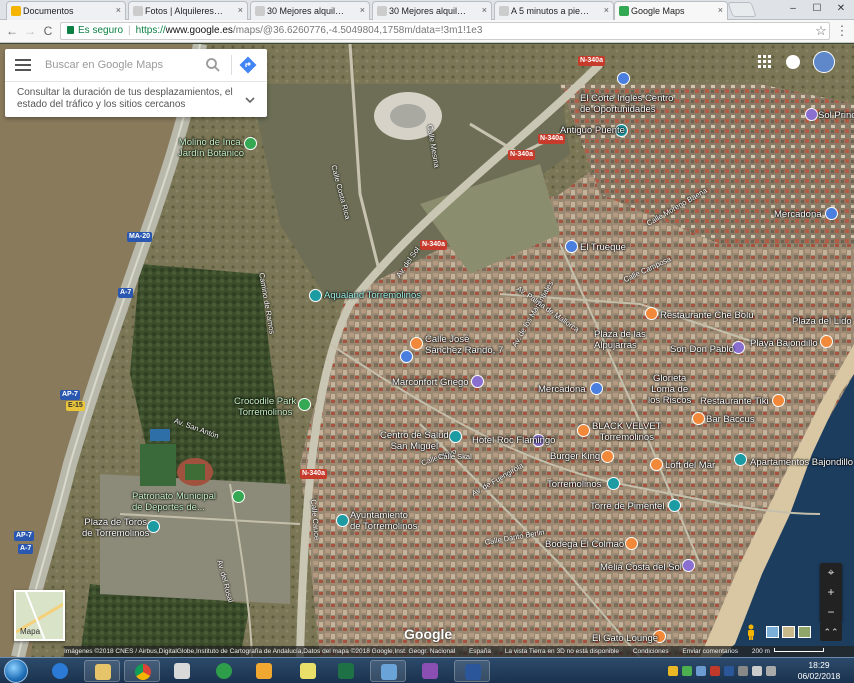 This screenshot has width=854, height=683. What do you see at coordinates (264, 671) in the screenshot?
I see `taskbar-jpg-viewer` at bounding box center [264, 671].